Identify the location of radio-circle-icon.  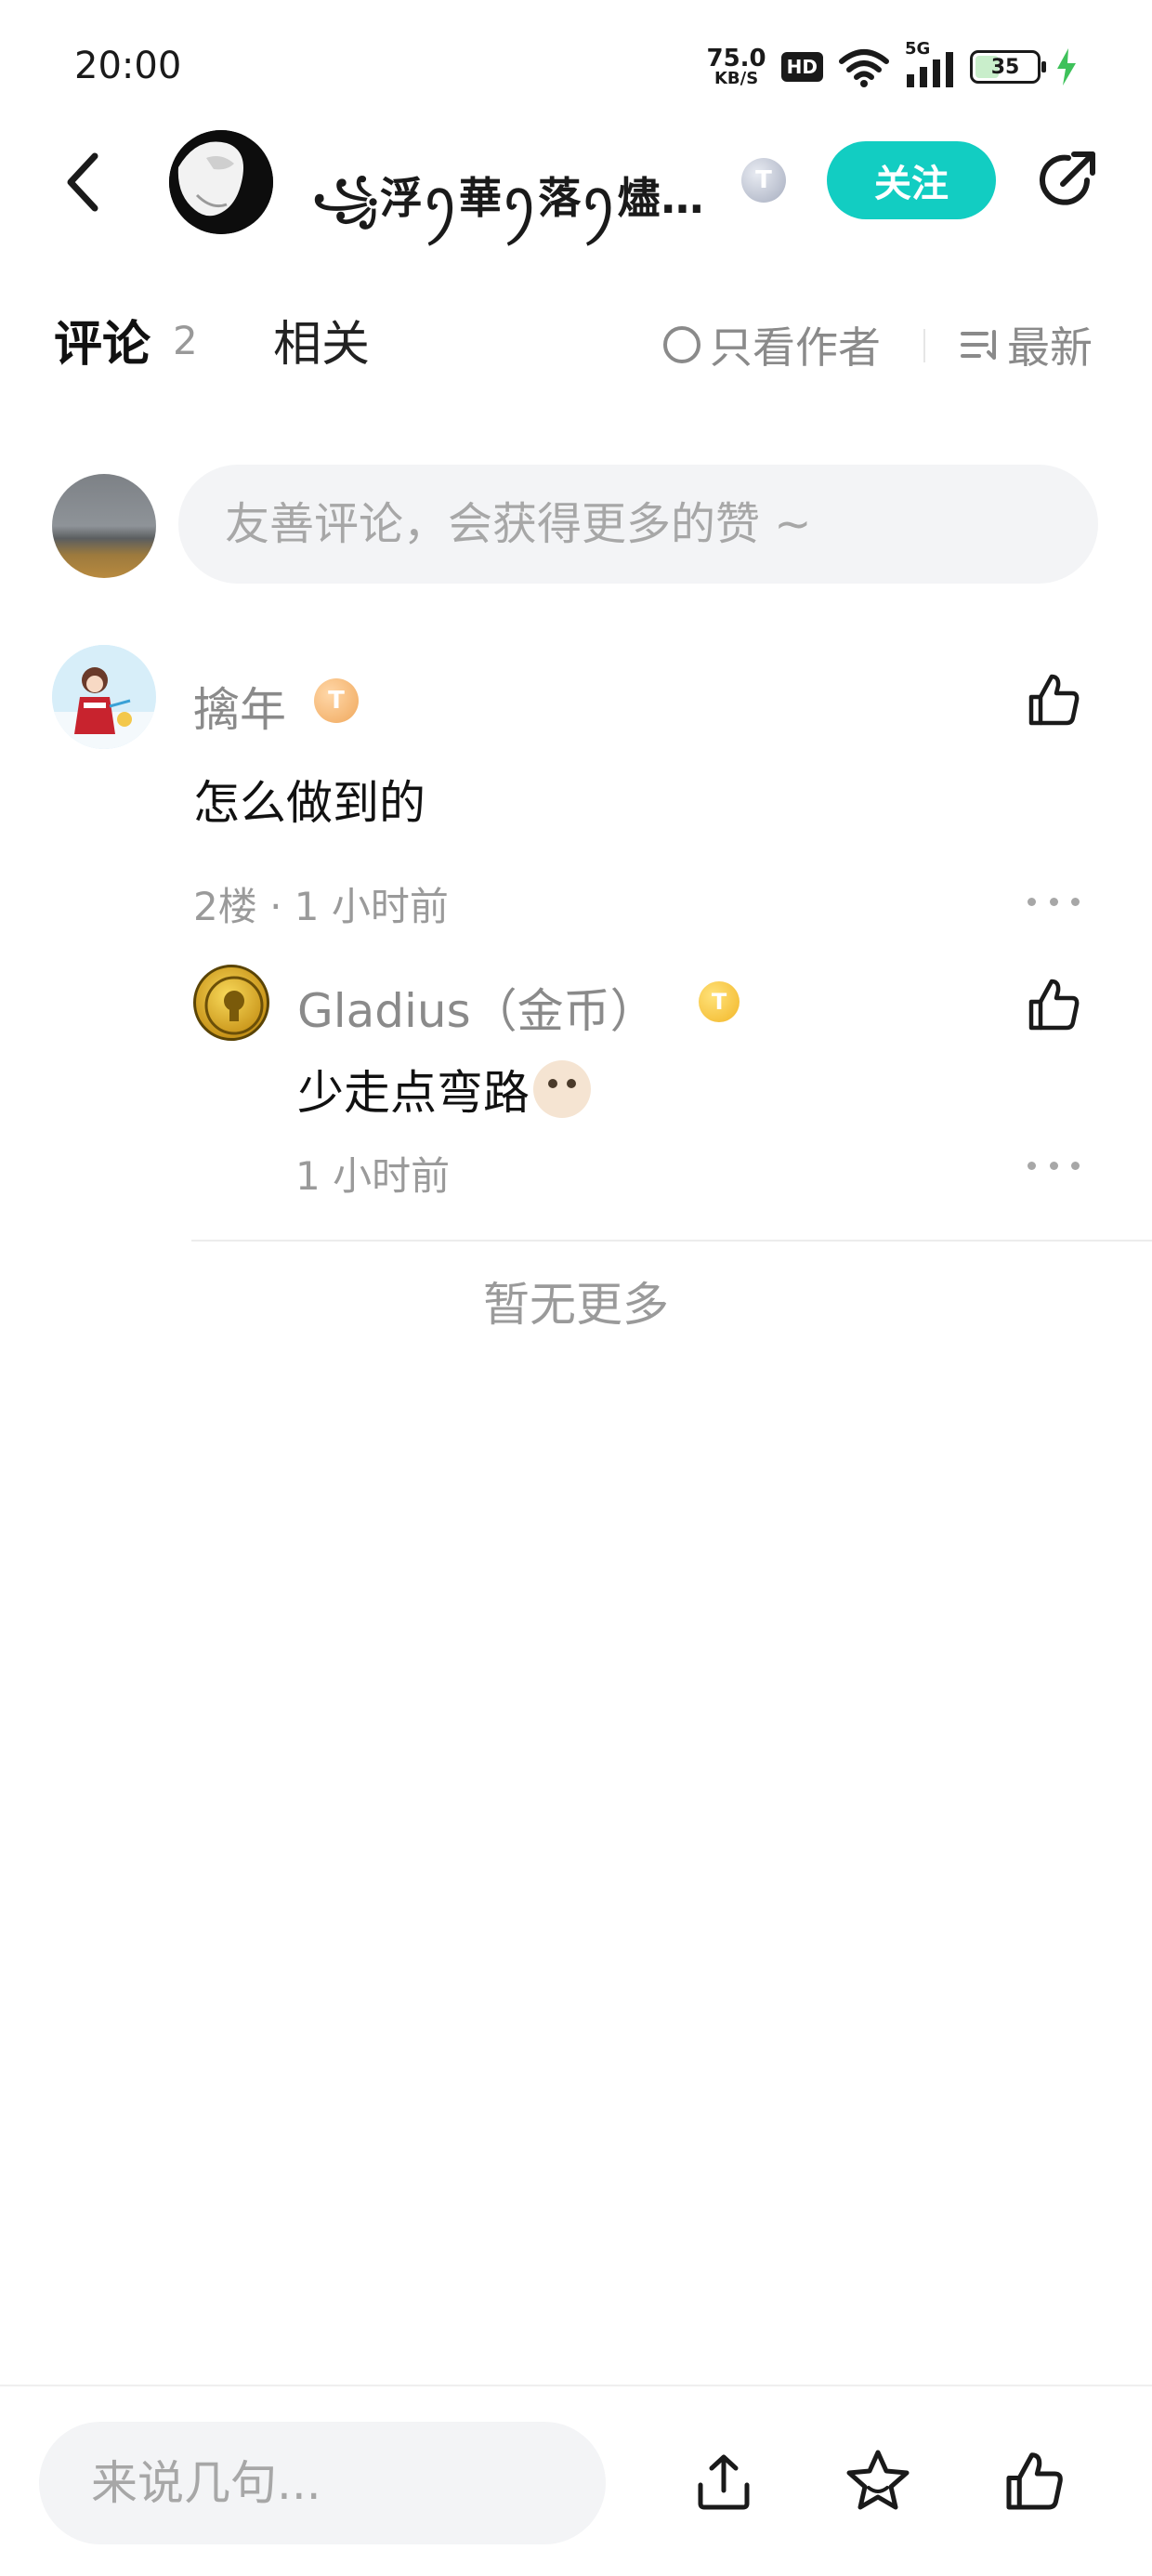
(681, 344).